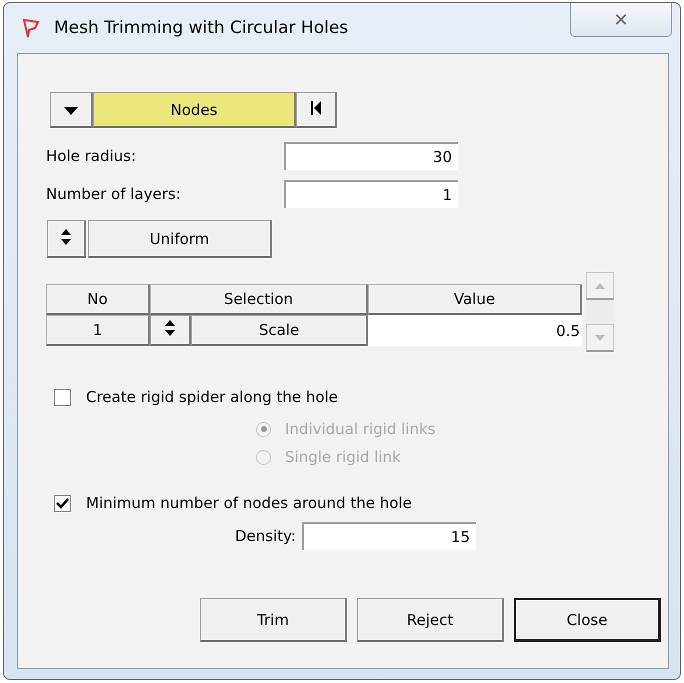  I want to click on reset-button, so click(316, 110).